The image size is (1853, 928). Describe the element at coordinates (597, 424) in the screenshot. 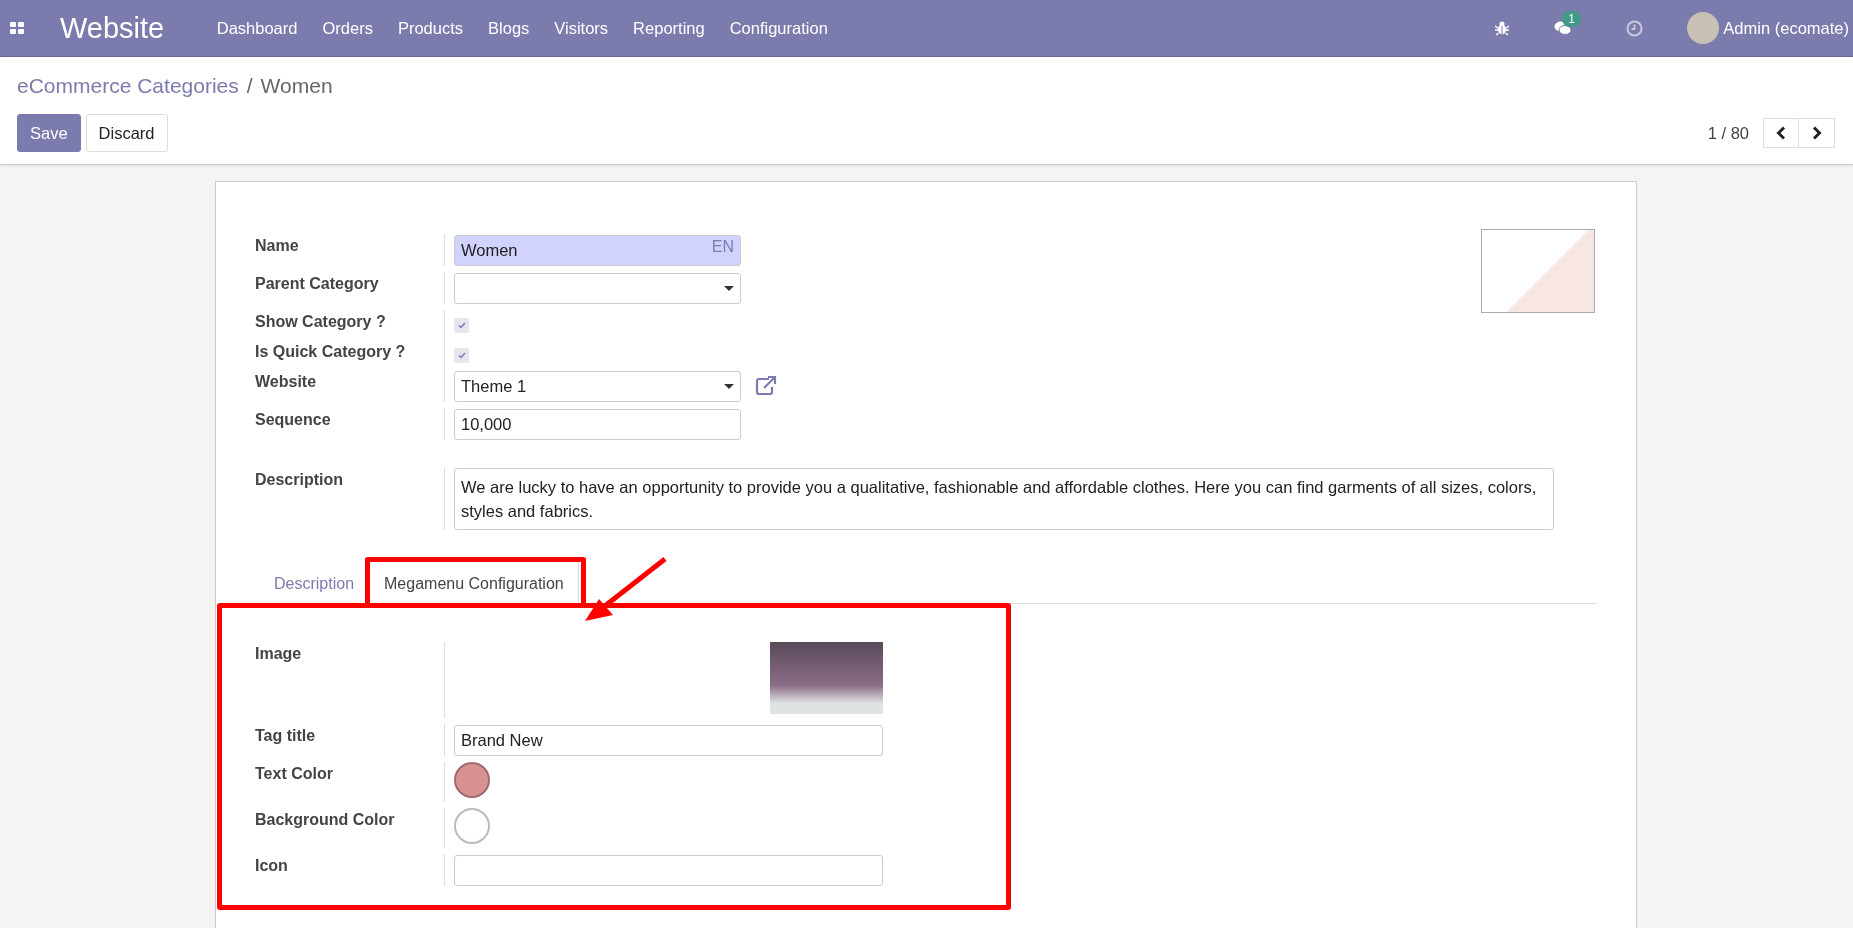

I see `input-field: 10,000` at that location.